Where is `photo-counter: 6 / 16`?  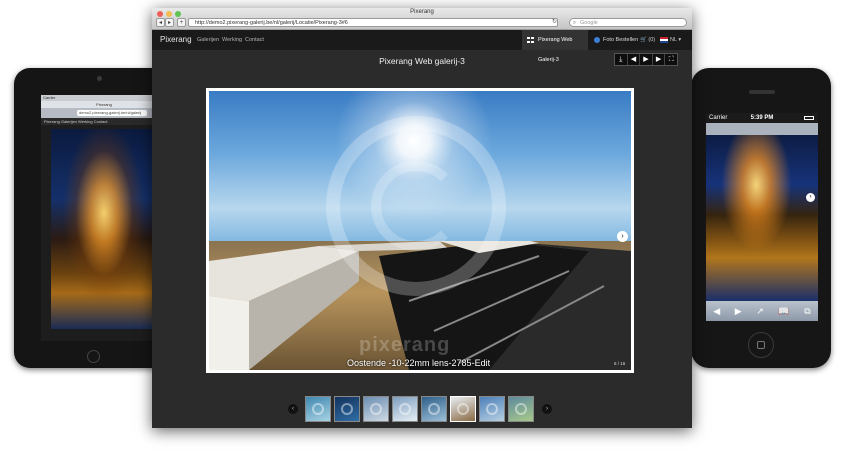 photo-counter: 6 / 16 is located at coordinates (620, 363).